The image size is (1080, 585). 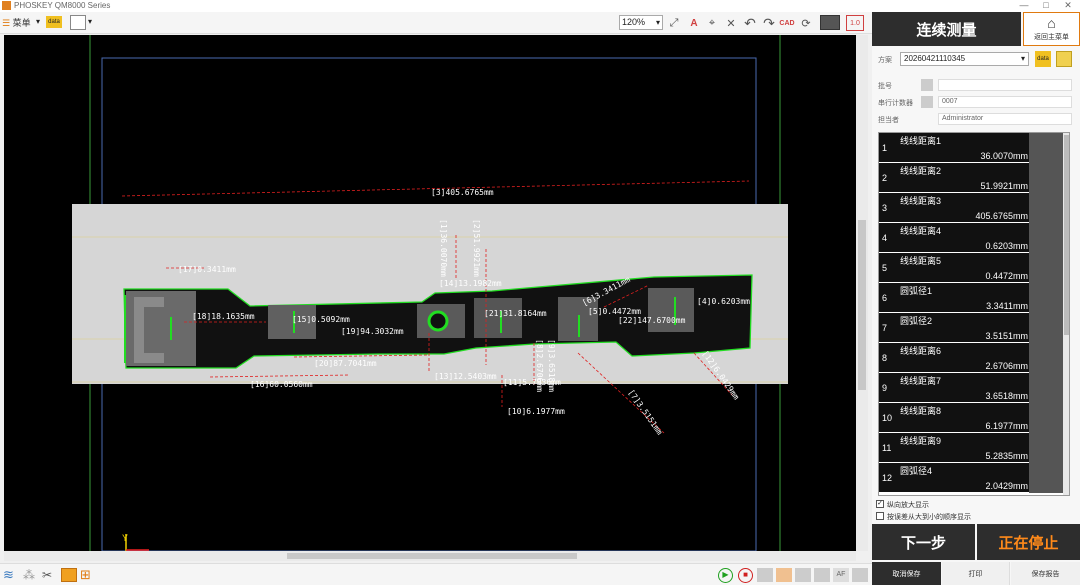 What do you see at coordinates (971, 238) in the screenshot?
I see `list-item: 4 线线距离4 0.6203mm` at bounding box center [971, 238].